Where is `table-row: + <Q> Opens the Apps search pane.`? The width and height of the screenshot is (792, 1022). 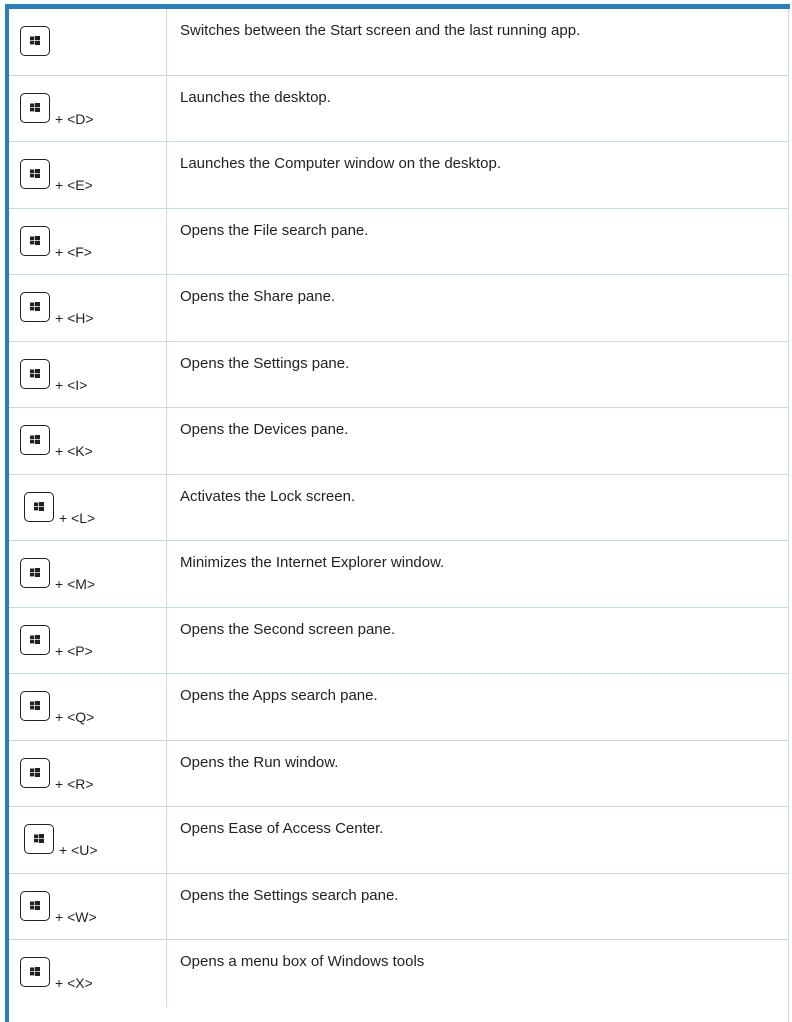
table-row: + <Q> Opens the Apps search pane. is located at coordinates (398, 707).